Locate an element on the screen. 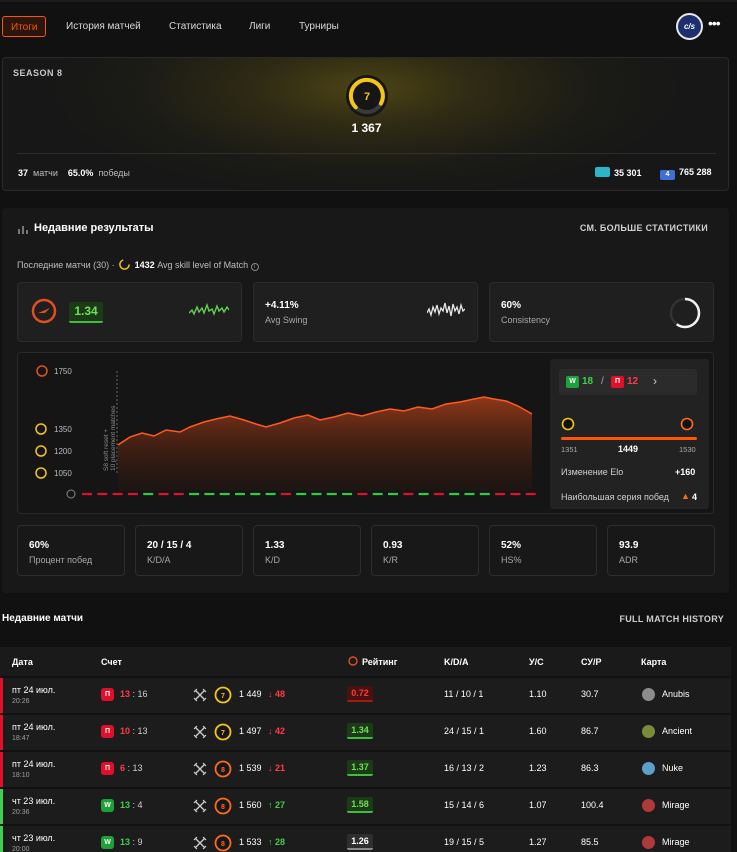 This screenshot has width=737, height=852. country-rank-value: 35 301 is located at coordinates (628, 173).